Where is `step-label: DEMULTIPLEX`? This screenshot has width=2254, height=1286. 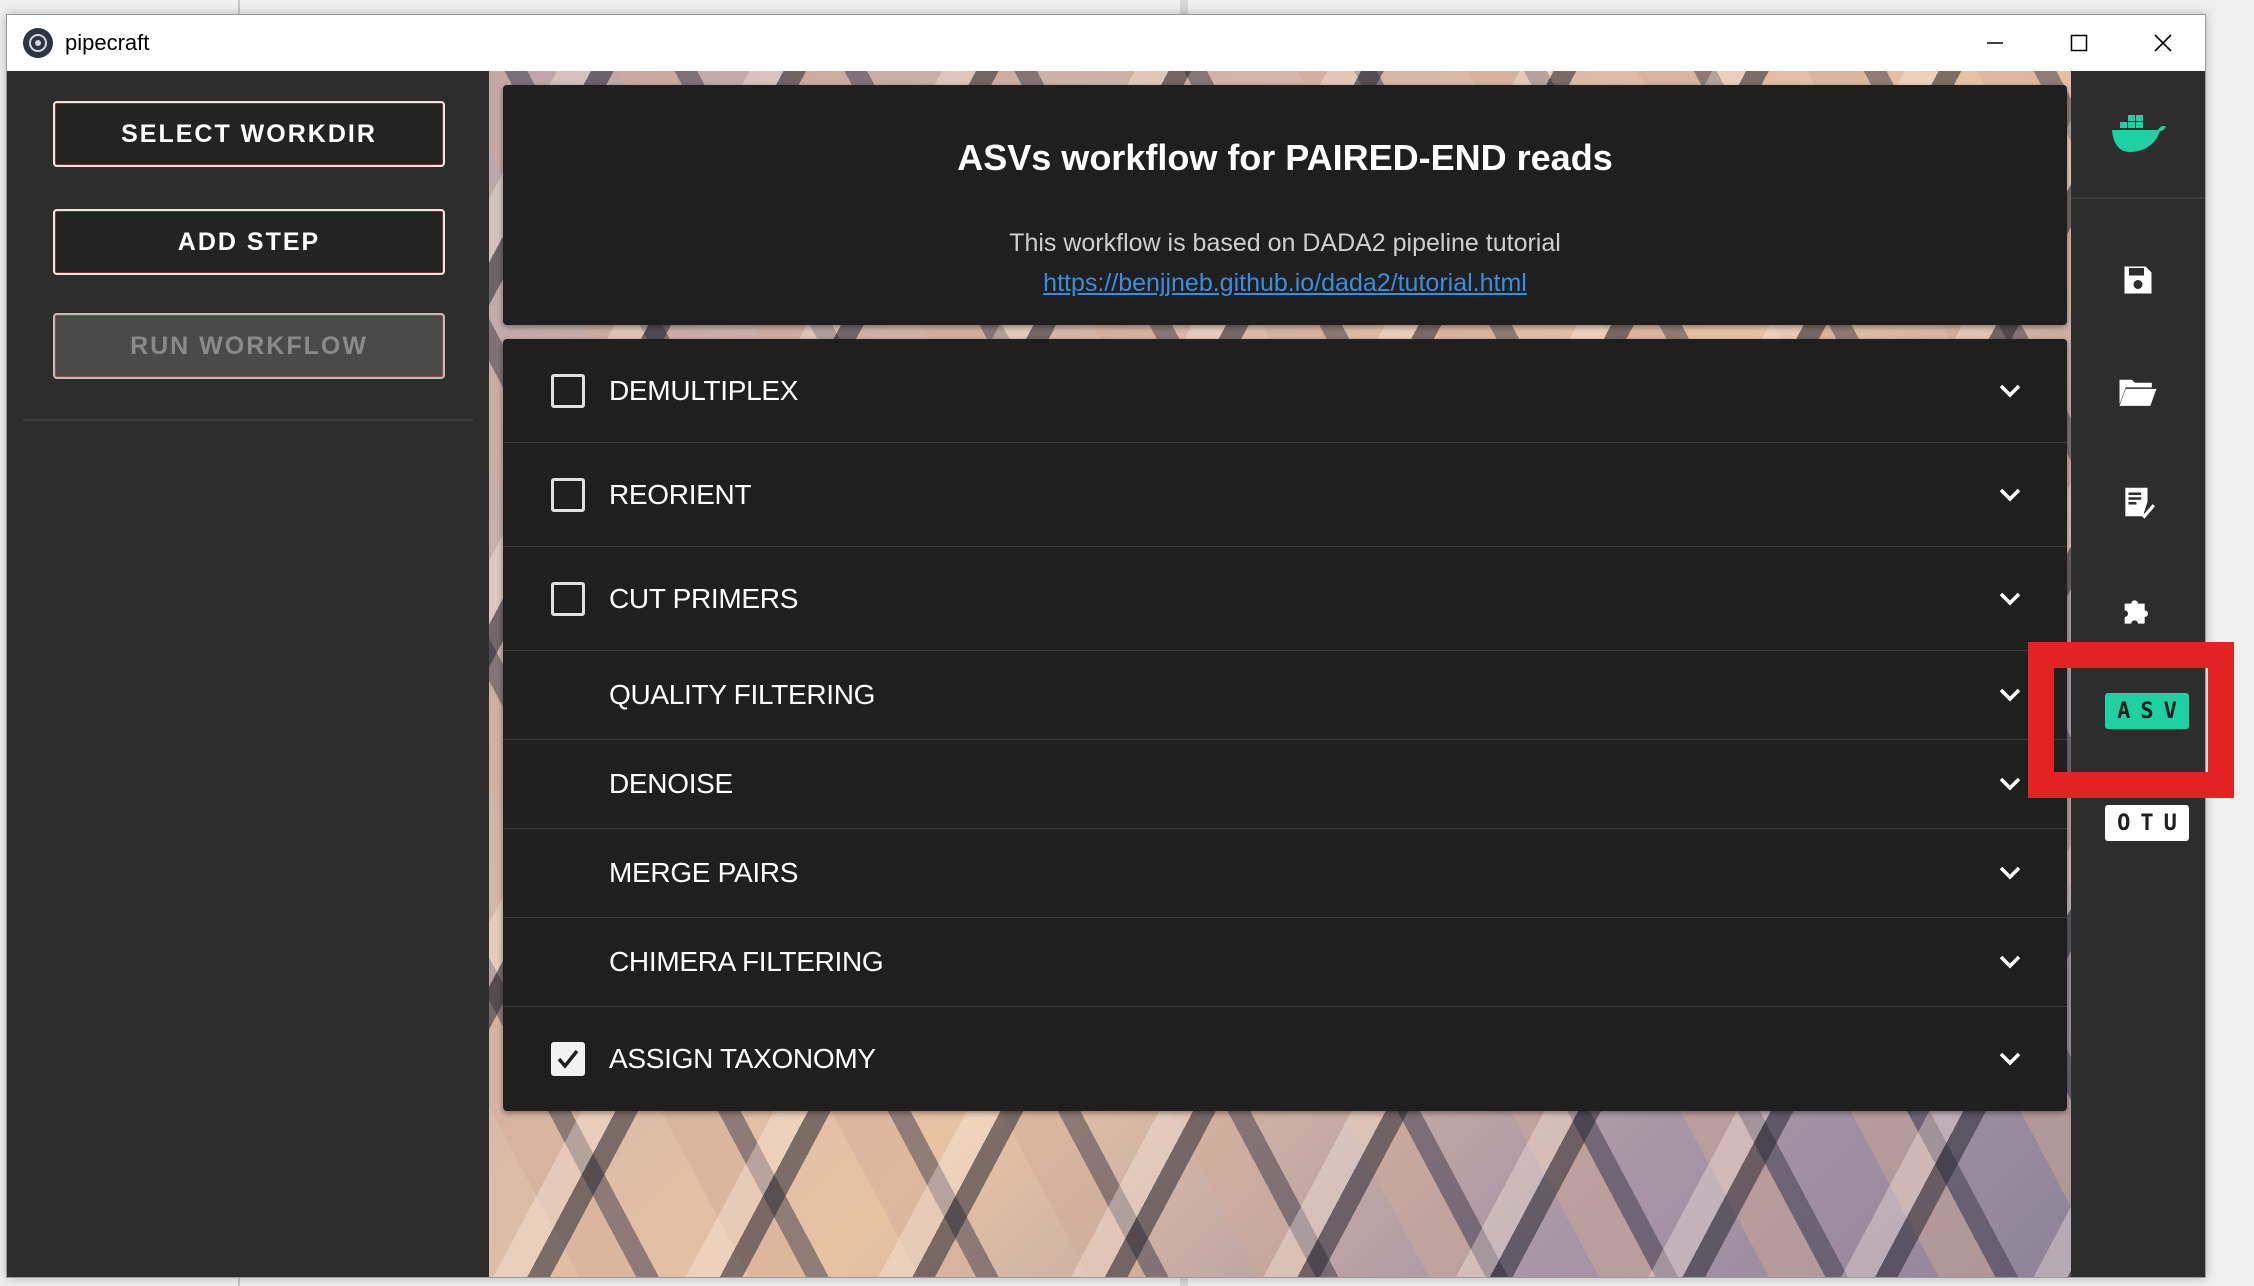
step-label: DEMULTIPLEX is located at coordinates (704, 390).